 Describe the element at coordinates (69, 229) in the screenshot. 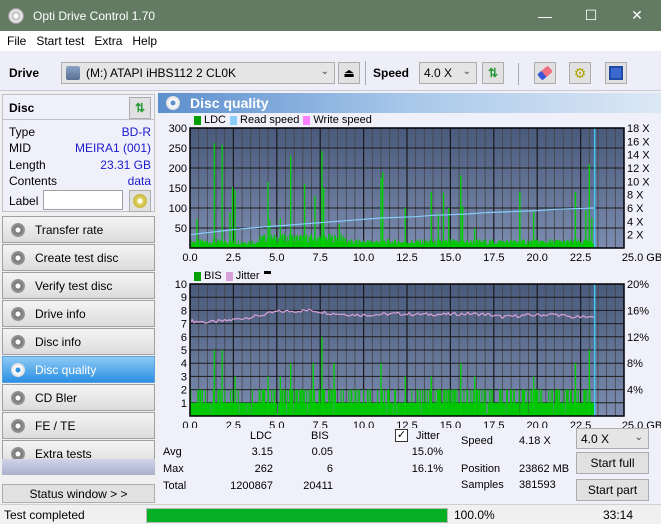

I see `nav-label: Transfer rate` at that location.